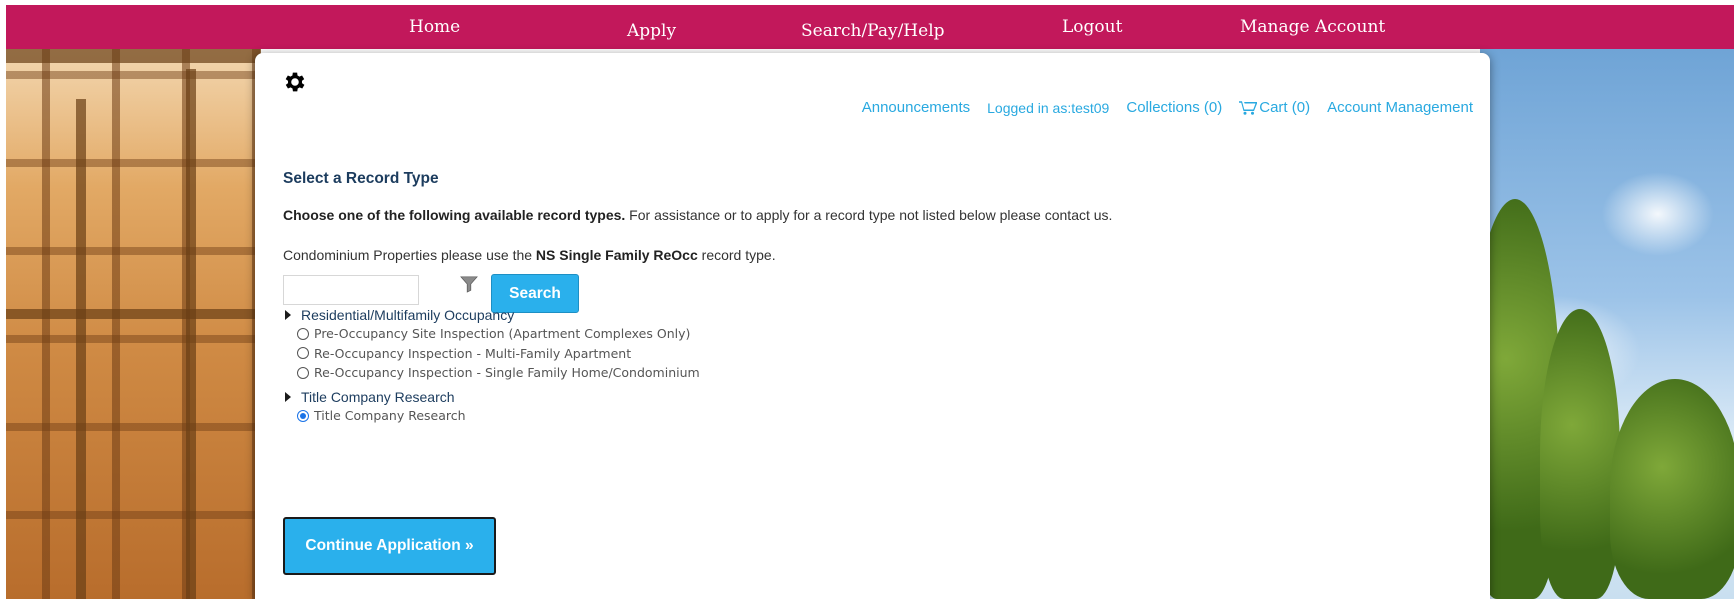 Image resolution: width=1734 pixels, height=599 pixels. I want to click on record-type-radio-selected, so click(303, 415).